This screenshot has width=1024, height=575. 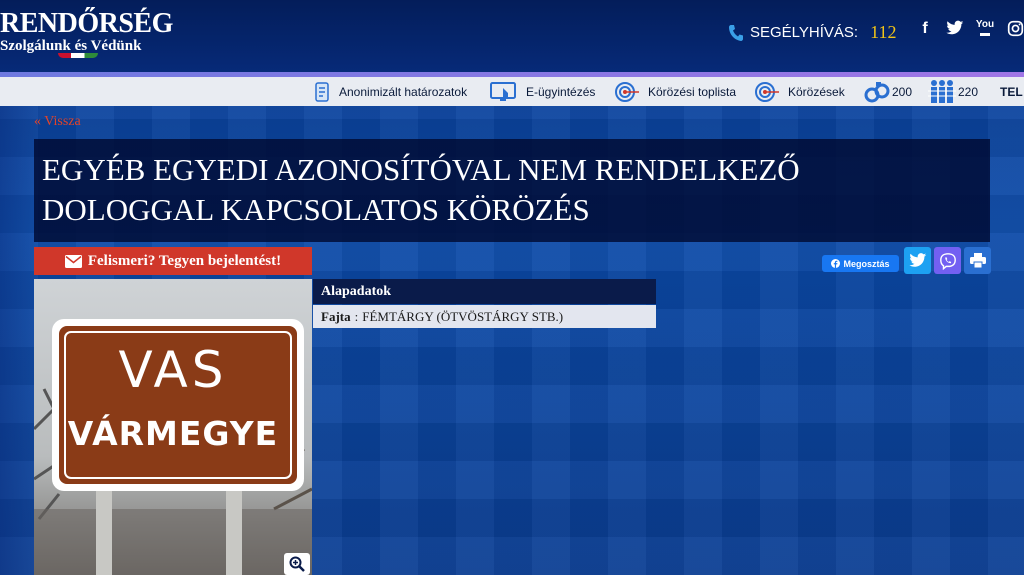 I want to click on report-button: Felismeri? Tegyen bejelentést!, so click(x=173, y=261).